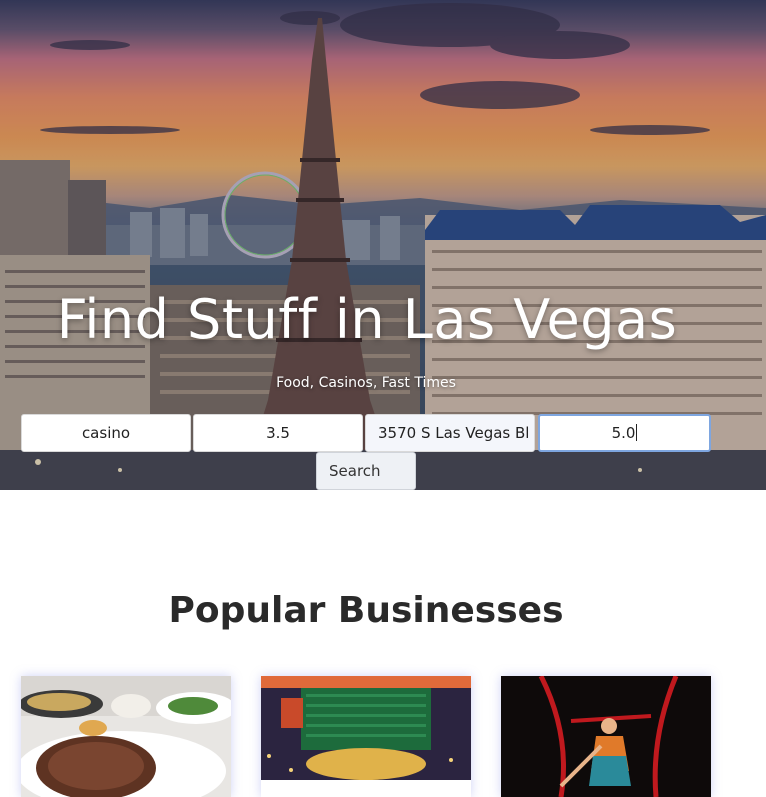 This screenshot has height=797, width=766. I want to click on steak-dinner-photo, so click(126, 736).